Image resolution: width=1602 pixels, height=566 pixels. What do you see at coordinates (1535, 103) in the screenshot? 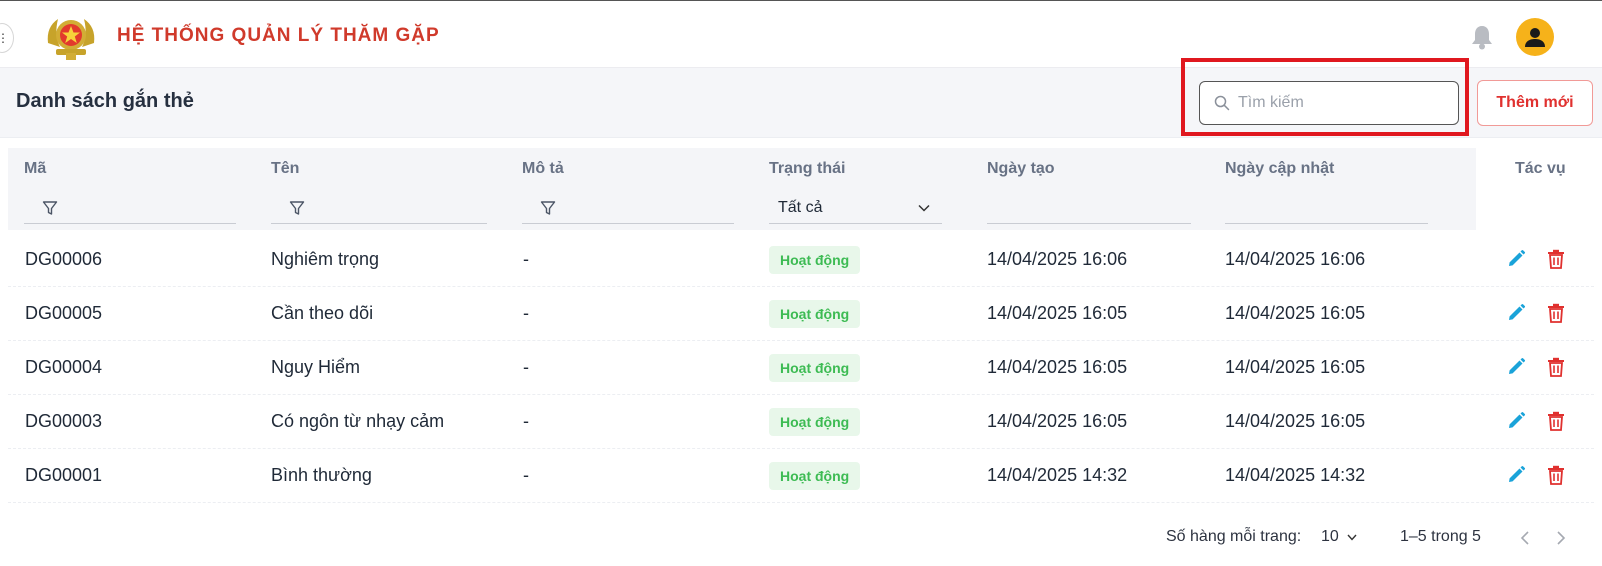
I see `add-new-button: Thêm mới` at bounding box center [1535, 103].